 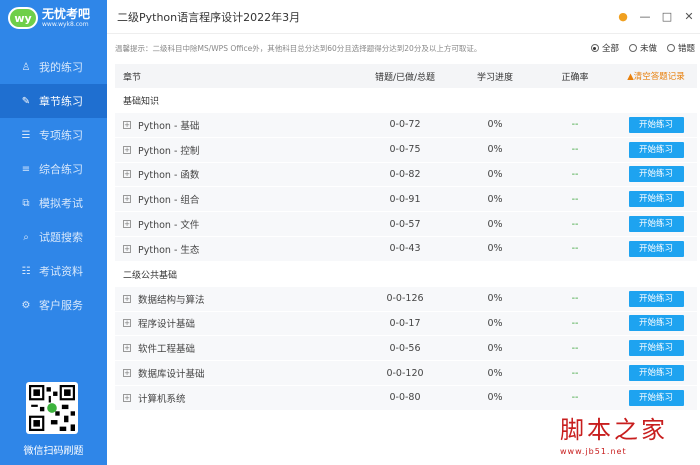 I want to click on book-icon: ☷, so click(x=26, y=271).